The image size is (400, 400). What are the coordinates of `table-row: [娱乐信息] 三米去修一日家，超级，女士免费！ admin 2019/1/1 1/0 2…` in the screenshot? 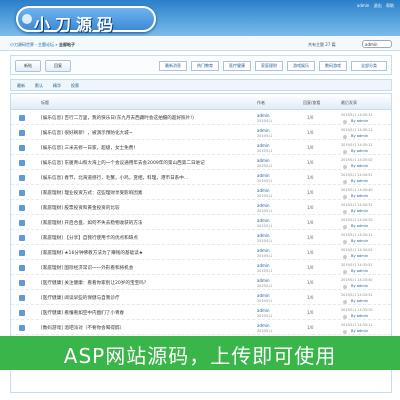 It's located at (201, 148).